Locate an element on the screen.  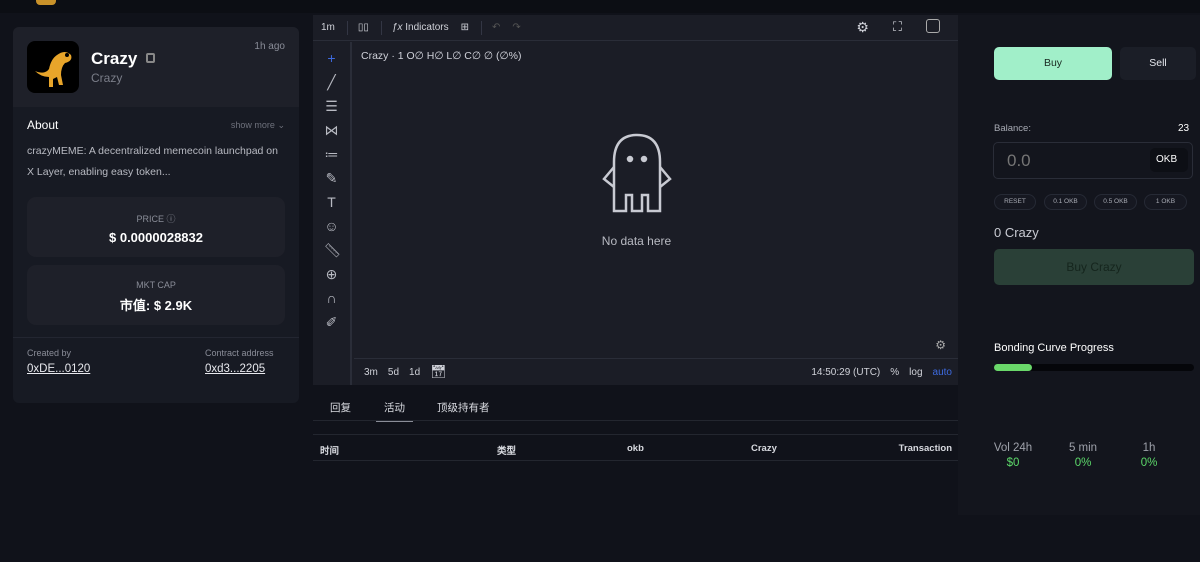
price-label: PRICE is located at coordinates (150, 219).